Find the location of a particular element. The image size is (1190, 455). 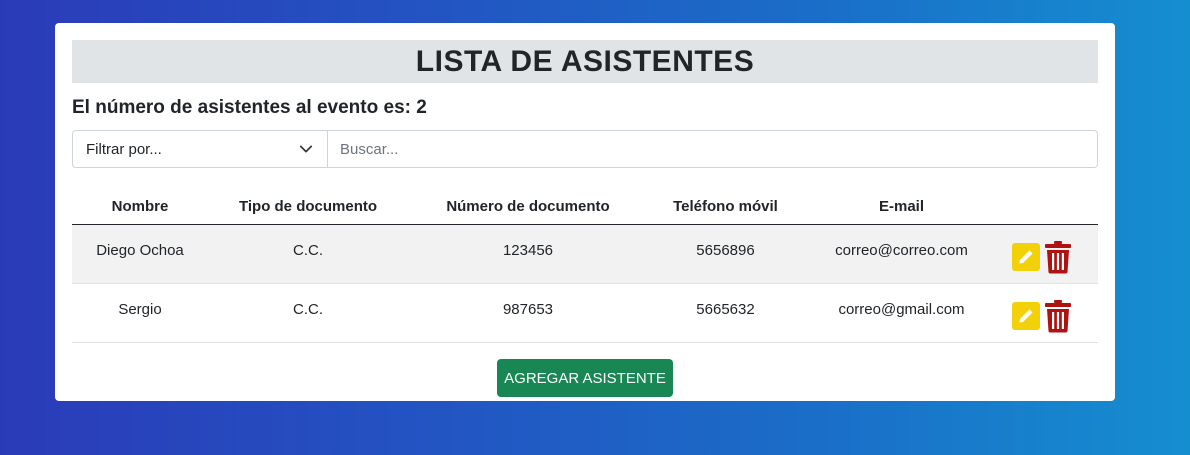

cell-nombre: Diego Ochoa is located at coordinates (140, 254).